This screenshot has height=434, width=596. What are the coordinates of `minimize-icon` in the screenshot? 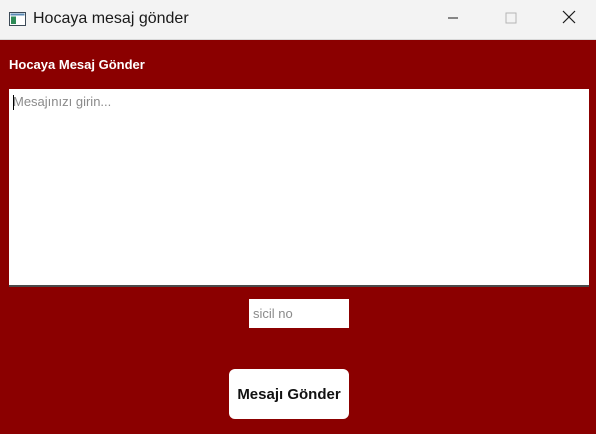 It's located at (453, 20).